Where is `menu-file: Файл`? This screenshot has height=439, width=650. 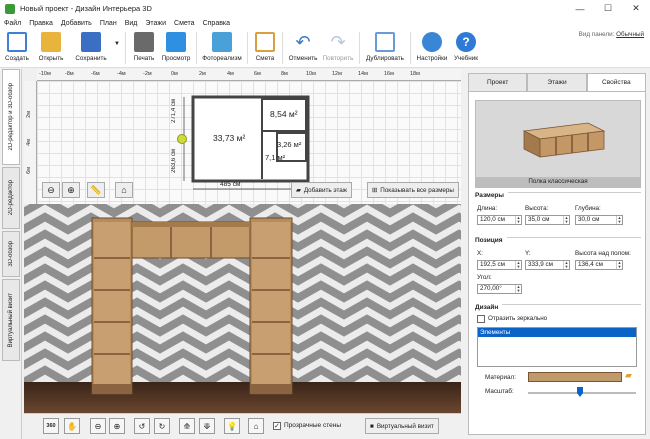 menu-file: Файл is located at coordinates (12, 23).